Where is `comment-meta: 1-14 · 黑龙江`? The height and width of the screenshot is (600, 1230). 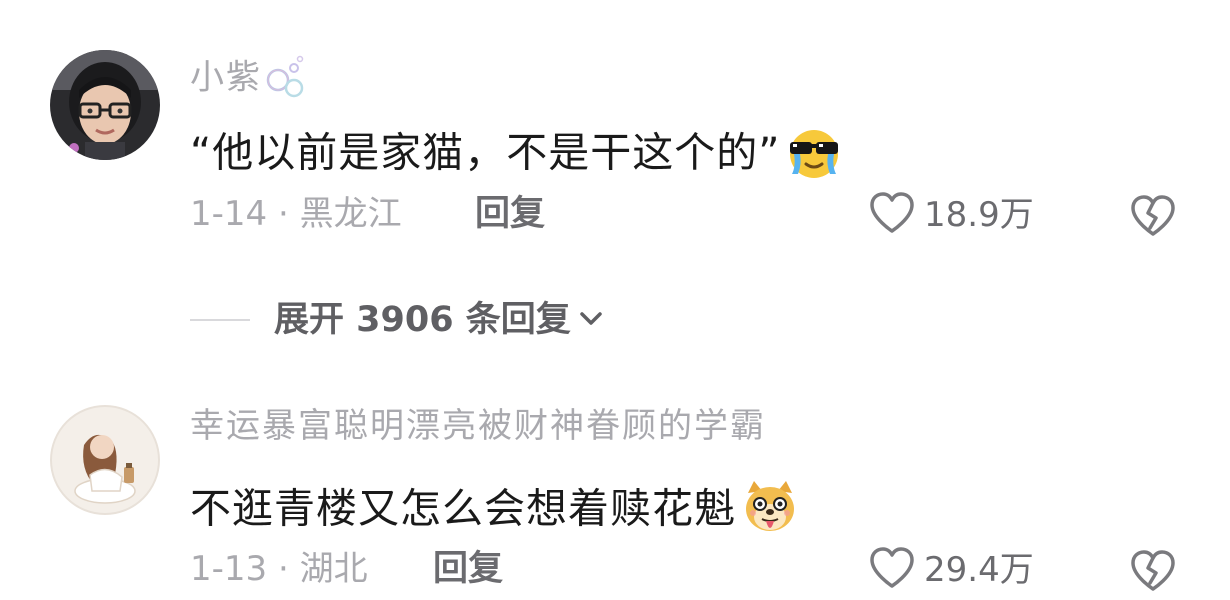
comment-meta: 1-14 · 黑龙江 is located at coordinates (296, 214).